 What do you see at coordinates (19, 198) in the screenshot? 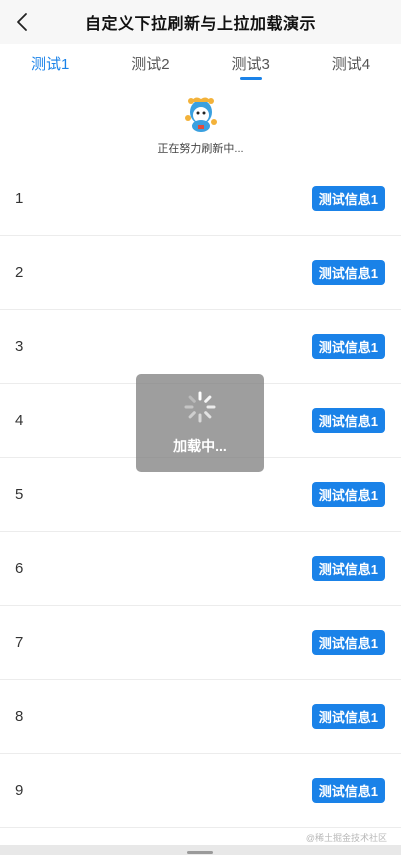
I see `item-number: 1` at bounding box center [19, 198].